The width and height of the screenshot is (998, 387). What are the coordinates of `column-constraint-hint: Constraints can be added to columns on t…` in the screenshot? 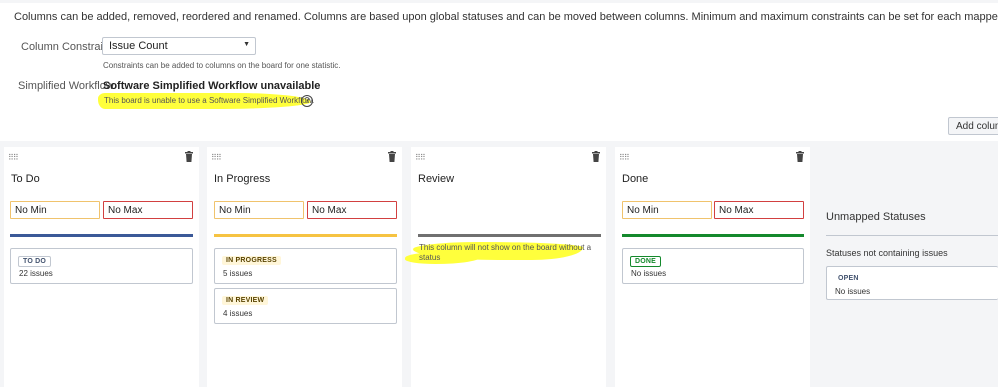 It's located at (222, 65).